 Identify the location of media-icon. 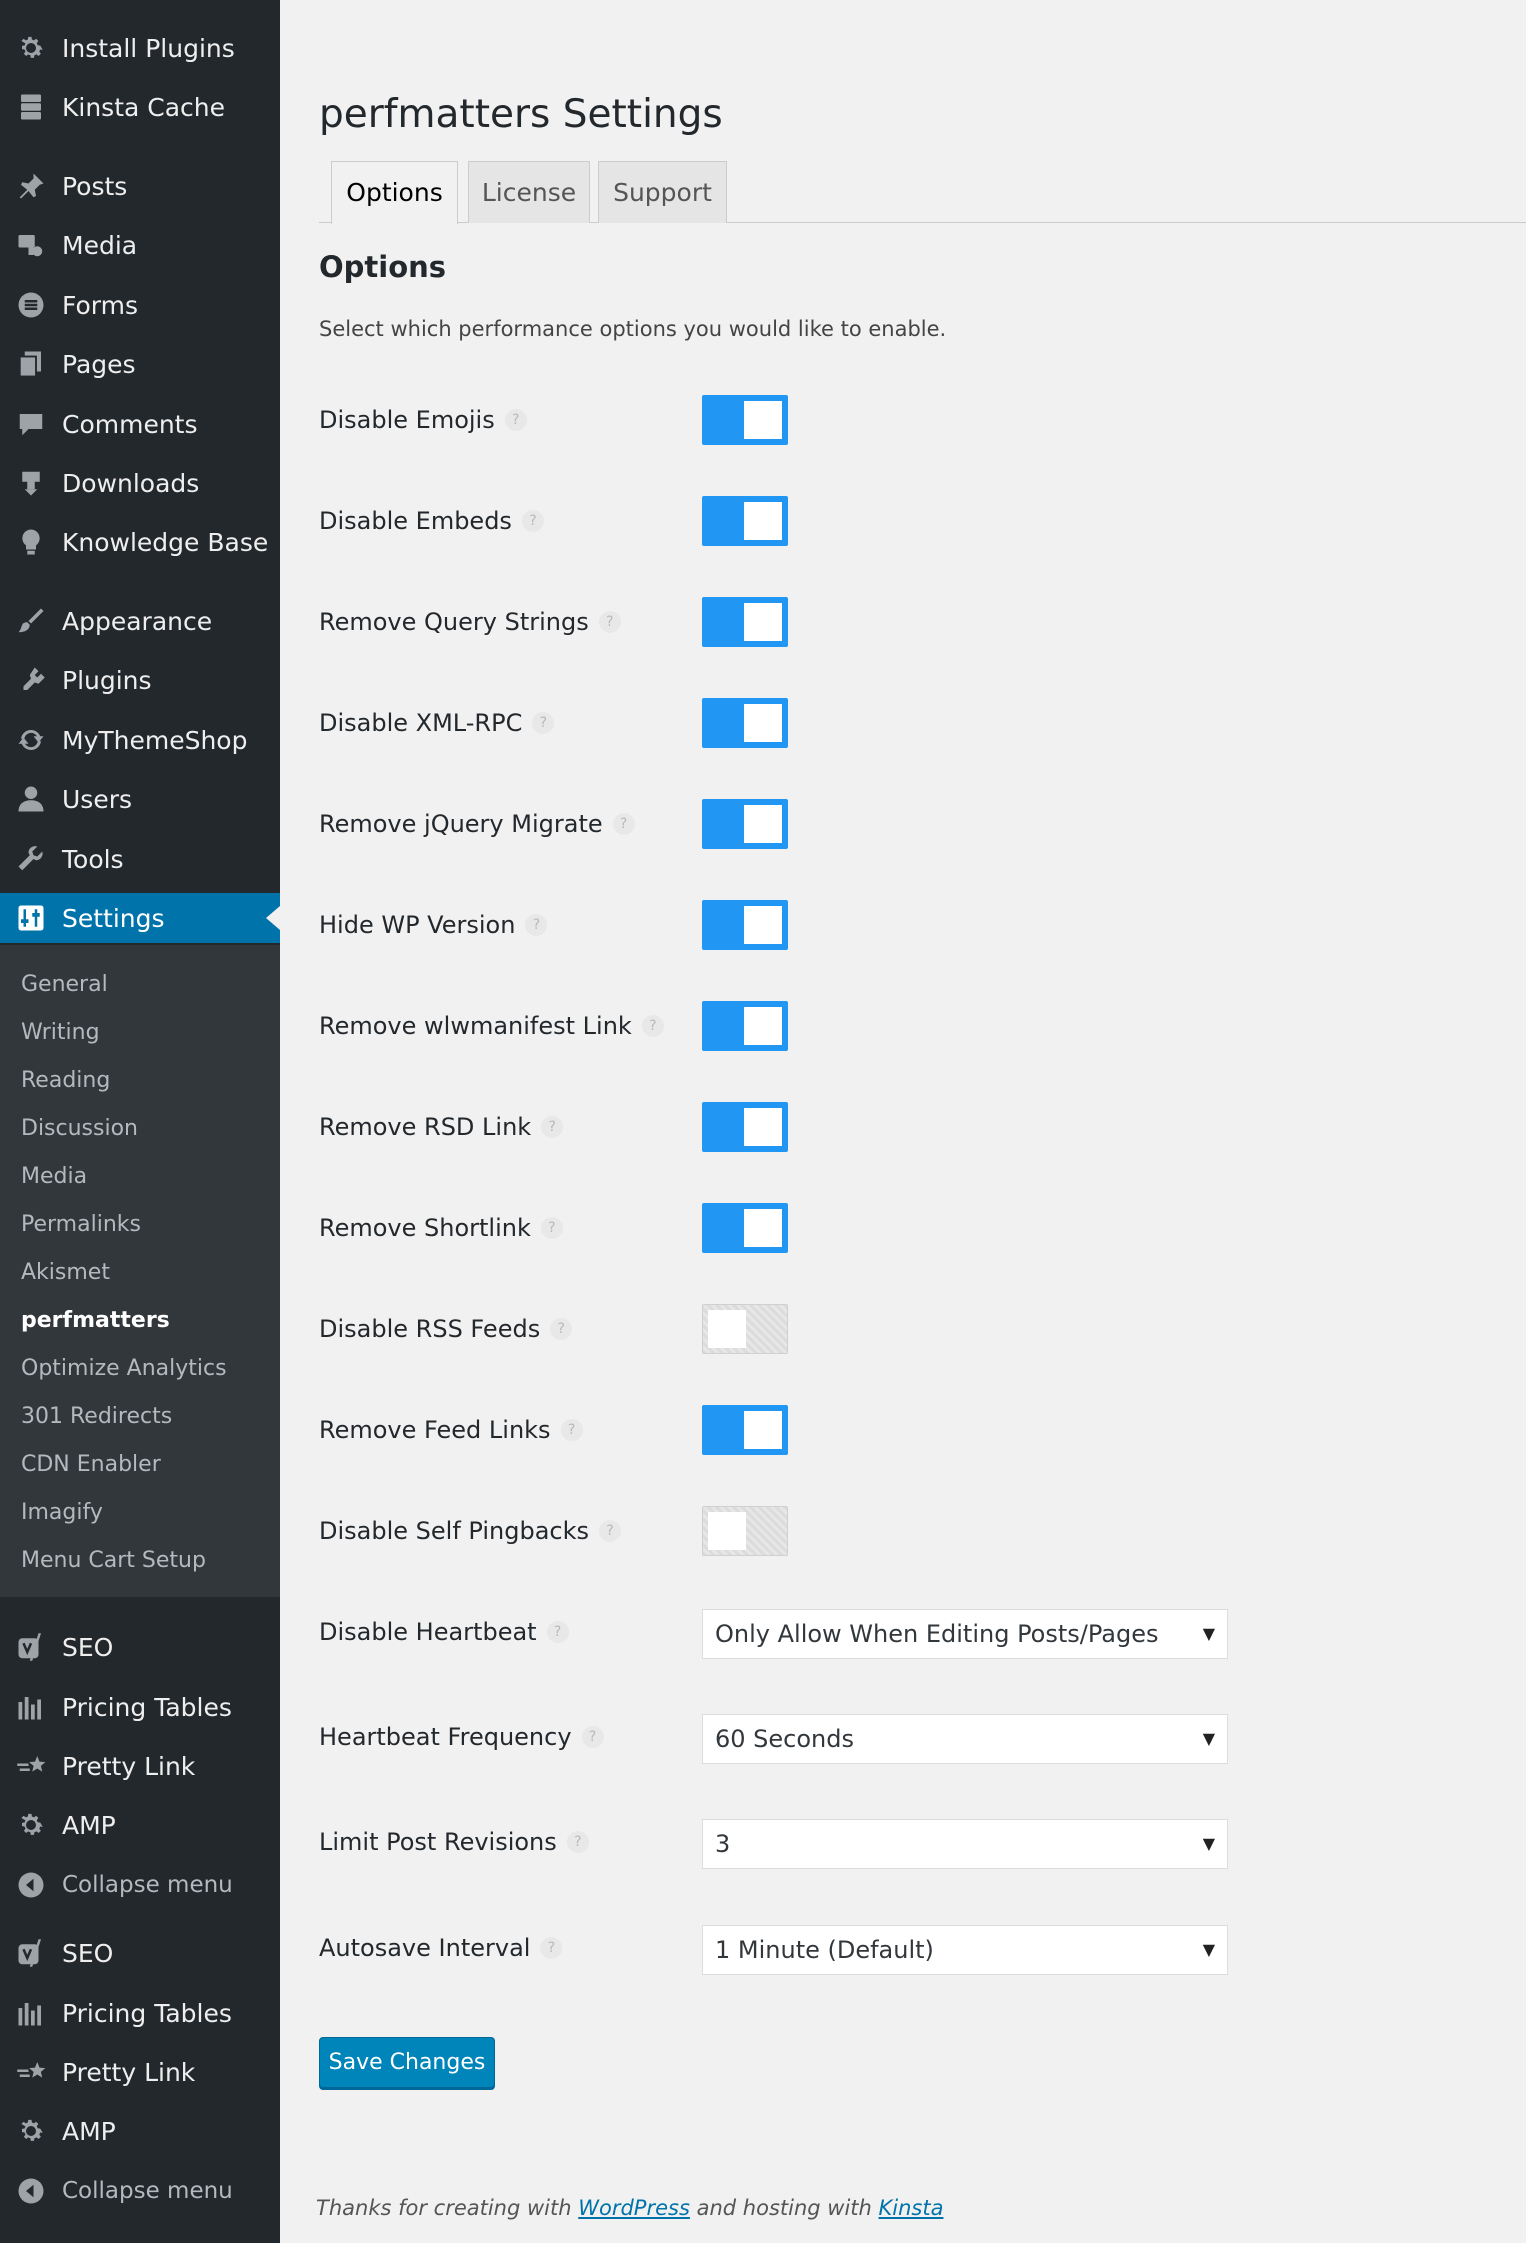
(31, 245).